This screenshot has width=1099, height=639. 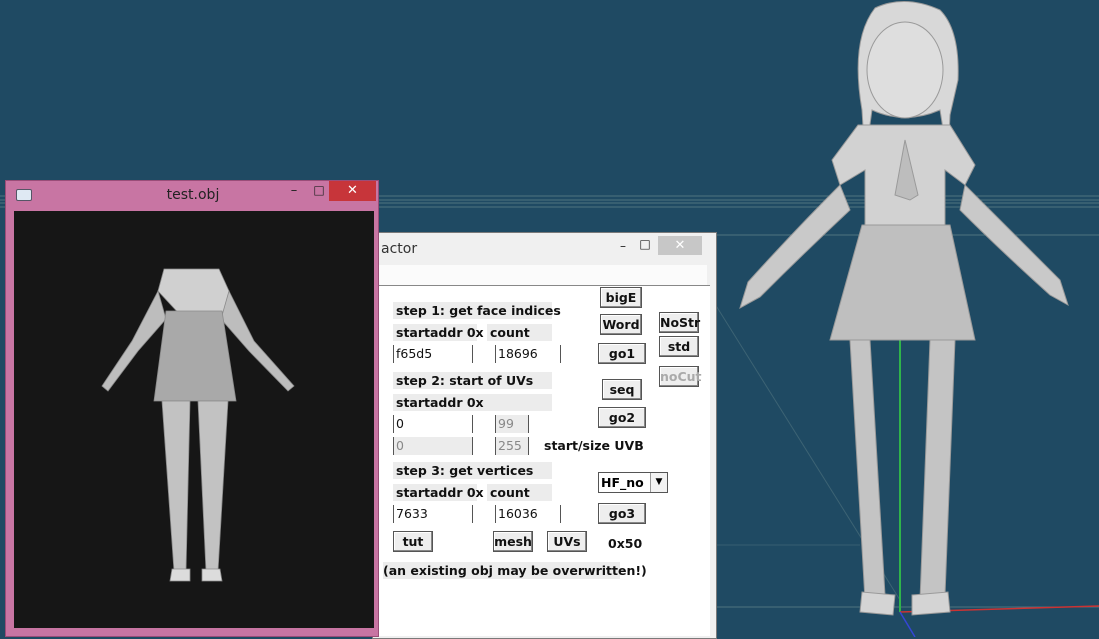 What do you see at coordinates (658, 482) in the screenshot?
I see `chevron-down-icon: ▼` at bounding box center [658, 482].